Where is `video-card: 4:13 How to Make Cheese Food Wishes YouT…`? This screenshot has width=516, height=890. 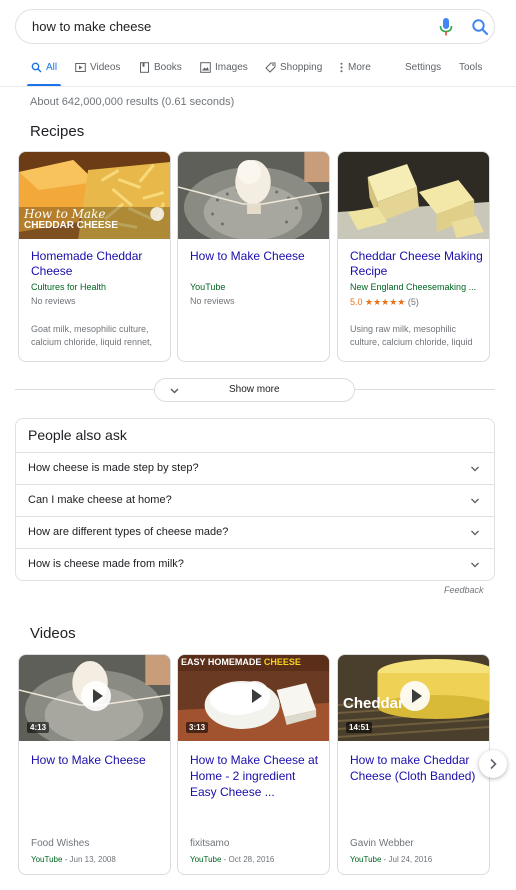
video-card: 4:13 How to Make Cheese Food Wishes YouT… is located at coordinates (94, 764).